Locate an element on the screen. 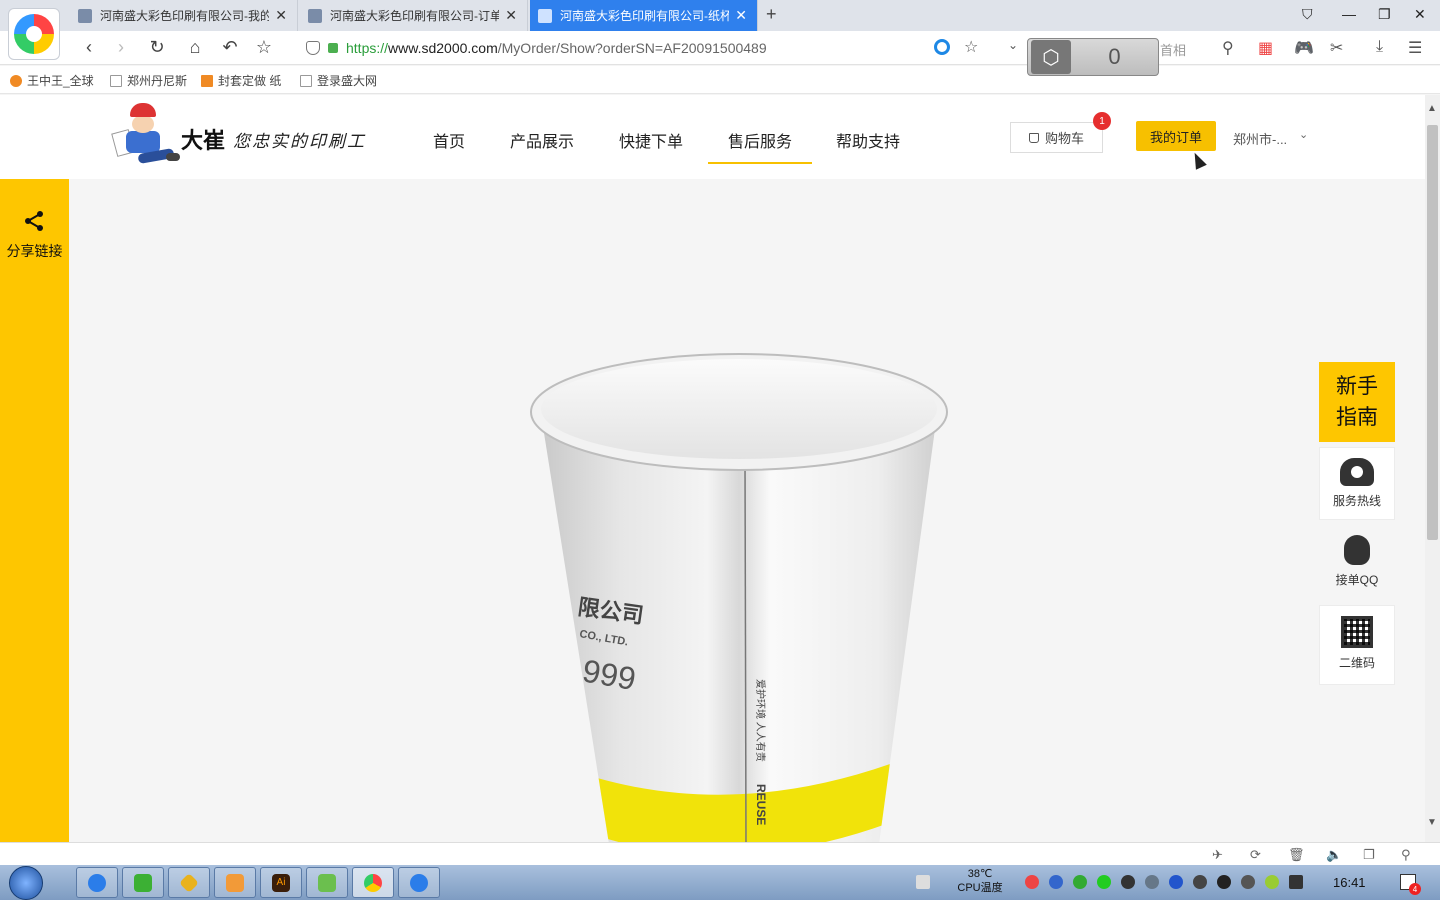  qrcode-icon is located at coordinates (1357, 632).